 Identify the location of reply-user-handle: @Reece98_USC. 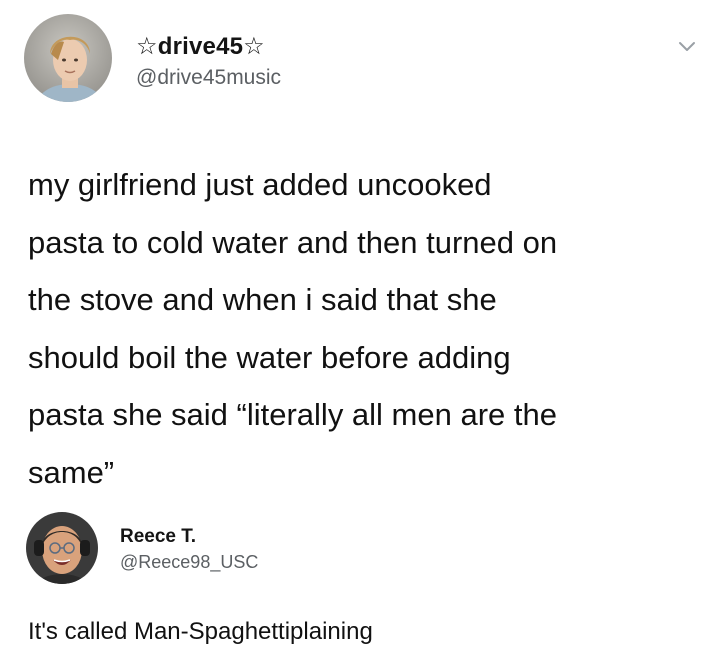
(189, 562).